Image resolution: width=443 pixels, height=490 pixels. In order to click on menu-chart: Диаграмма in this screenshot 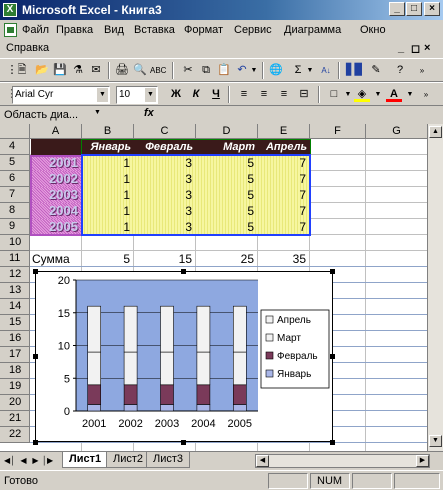, I will do `click(312, 30)`.